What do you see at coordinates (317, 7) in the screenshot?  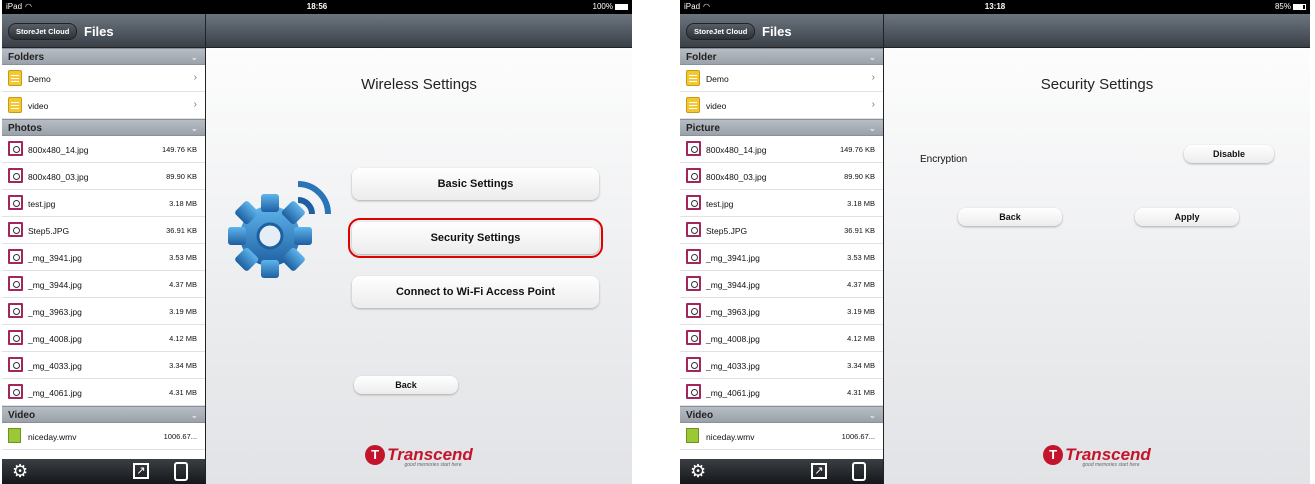 I see `status-bar: iPad ◠ 18:56 100%` at bounding box center [317, 7].